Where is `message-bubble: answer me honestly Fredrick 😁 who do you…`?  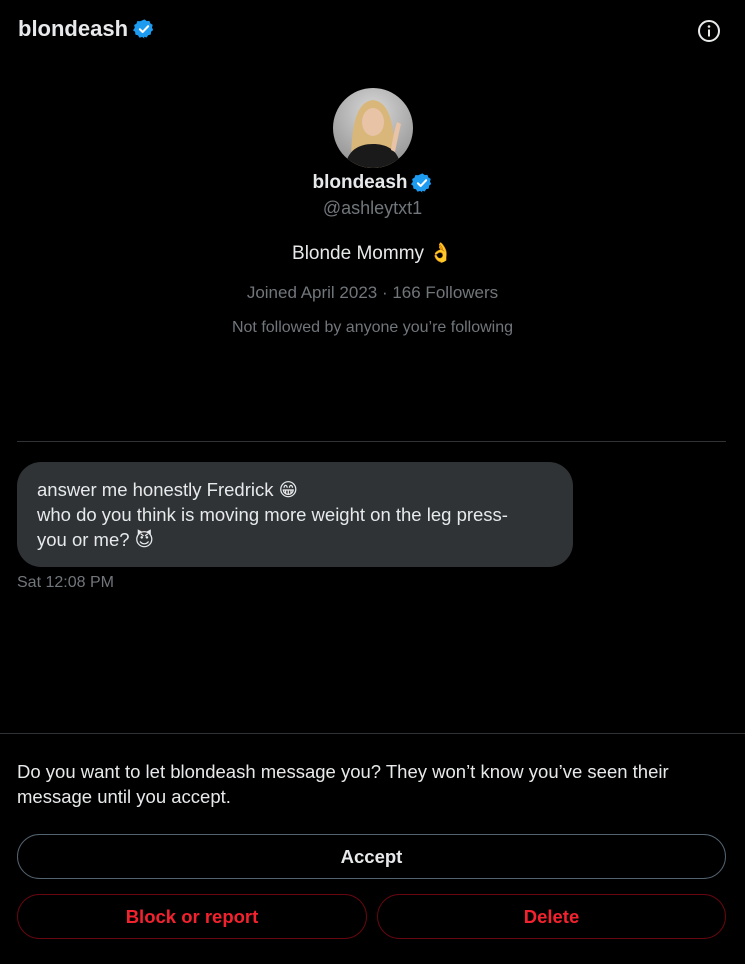
message-bubble: answer me honestly Fredrick 😁 who do you… is located at coordinates (295, 514).